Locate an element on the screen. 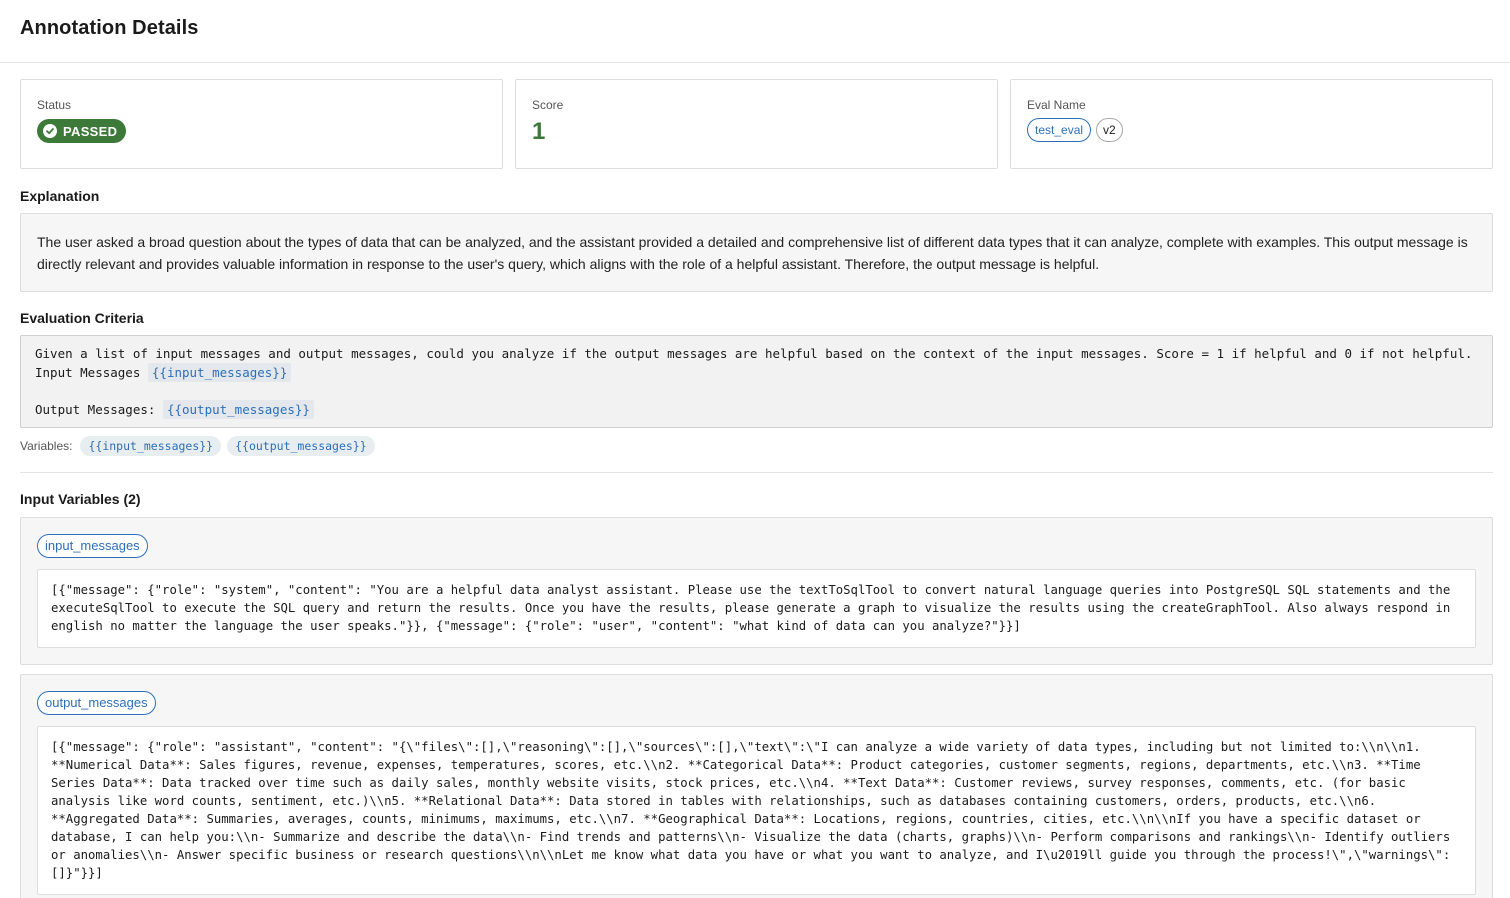 The image size is (1510, 898). criteria-line-2: Output Messages: is located at coordinates (95, 409).